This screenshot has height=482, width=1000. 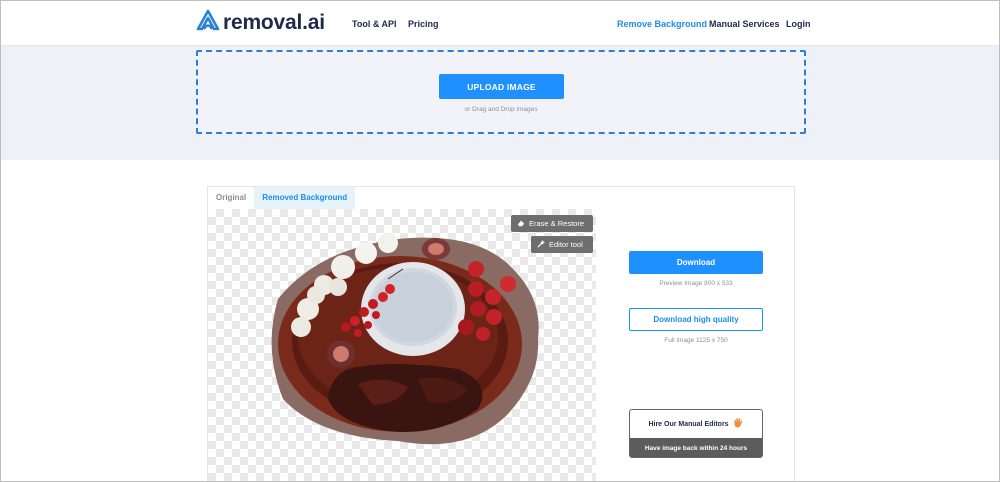 I want to click on download-high-quality-button: Download high quality, so click(x=696, y=319).